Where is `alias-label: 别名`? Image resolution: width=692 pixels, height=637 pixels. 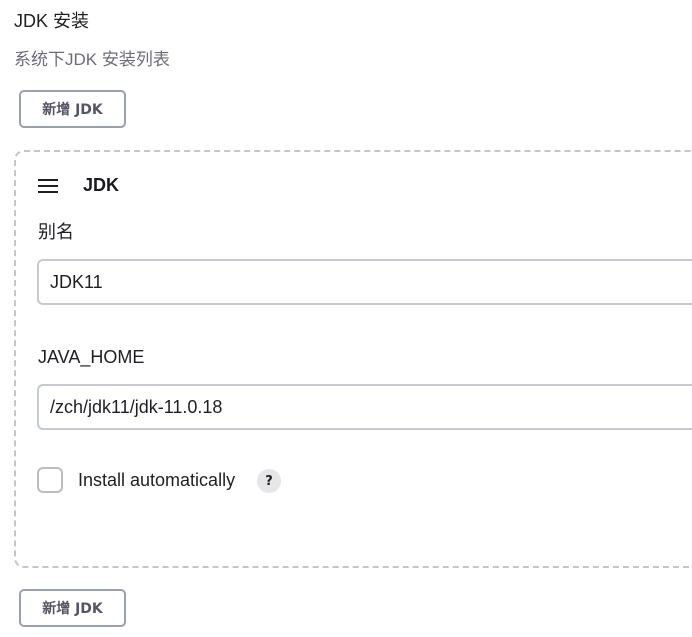 alias-label: 别名 is located at coordinates (56, 232).